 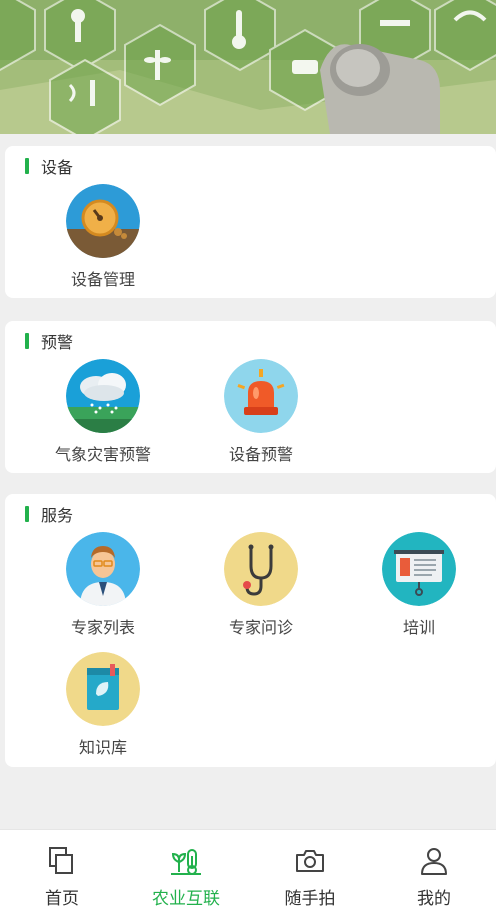 I want to click on device-management-label: 设备管理, so click(x=102, y=279).